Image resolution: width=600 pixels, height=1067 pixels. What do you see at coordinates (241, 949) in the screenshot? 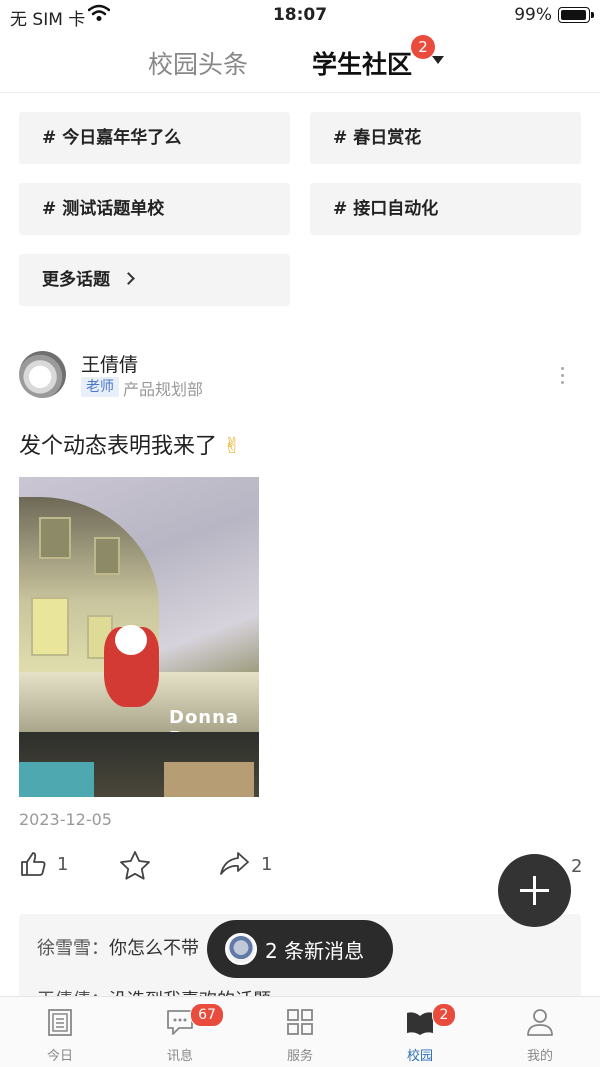
I see `pill-avatar` at bounding box center [241, 949].